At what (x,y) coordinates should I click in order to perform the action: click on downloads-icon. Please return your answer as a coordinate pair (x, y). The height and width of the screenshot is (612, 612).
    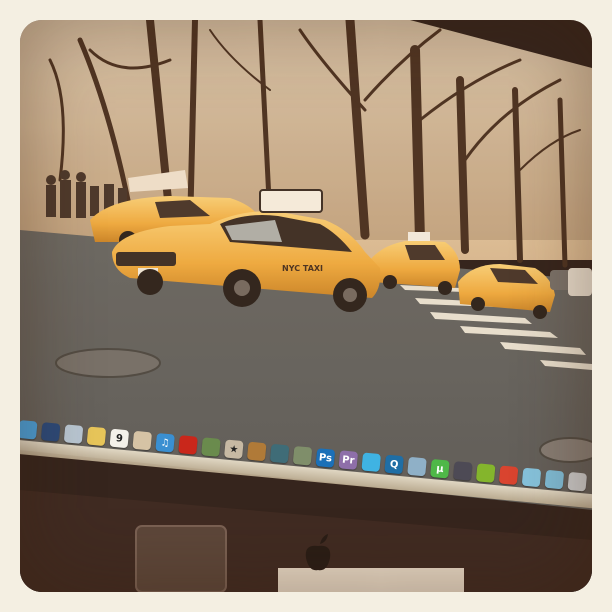
    Looking at the image, I should click on (554, 479).